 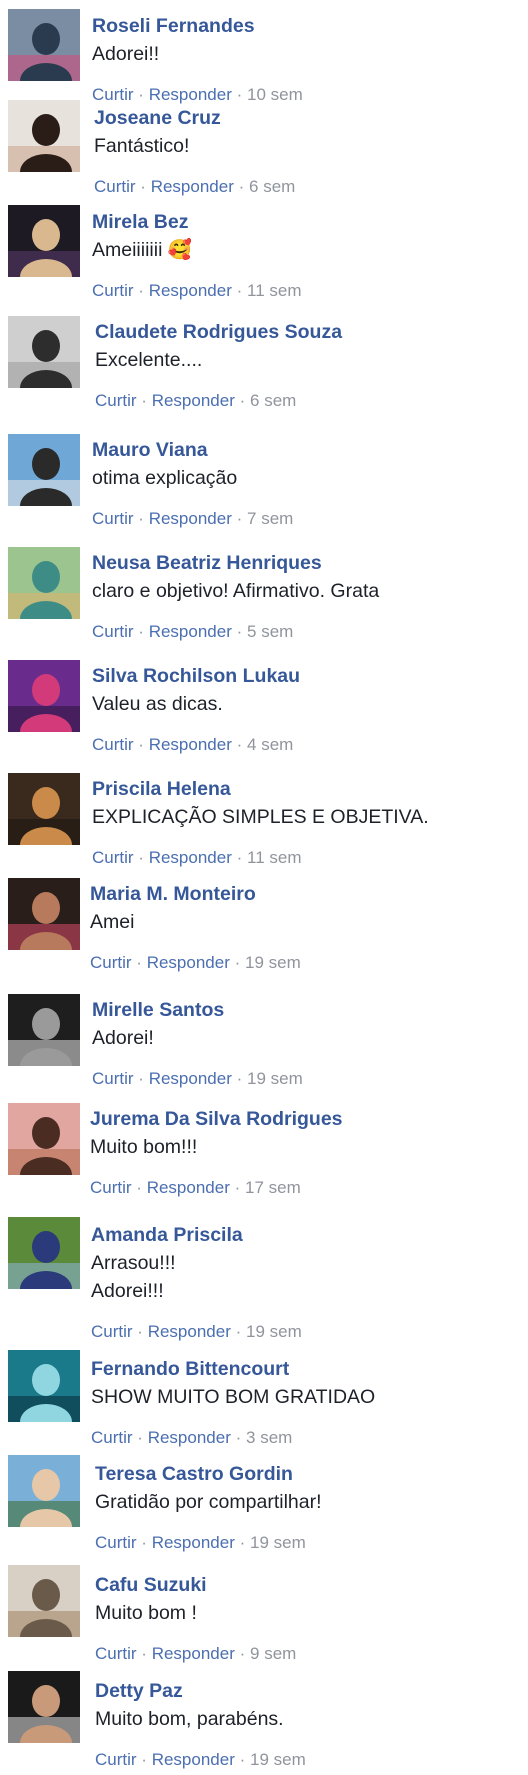 I want to click on comment-text: Valeu as dicas., so click(x=157, y=704).